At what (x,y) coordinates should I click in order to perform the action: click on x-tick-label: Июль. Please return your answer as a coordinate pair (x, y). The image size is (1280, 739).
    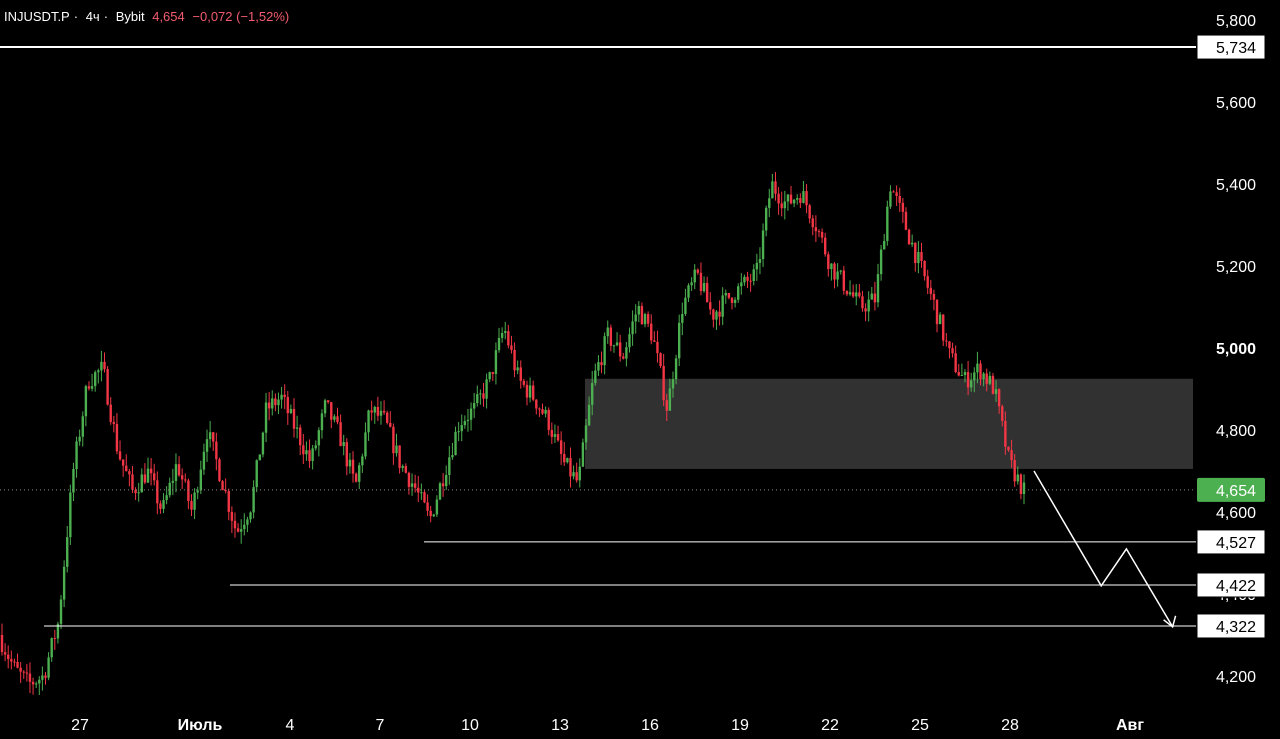
    Looking at the image, I should click on (200, 725).